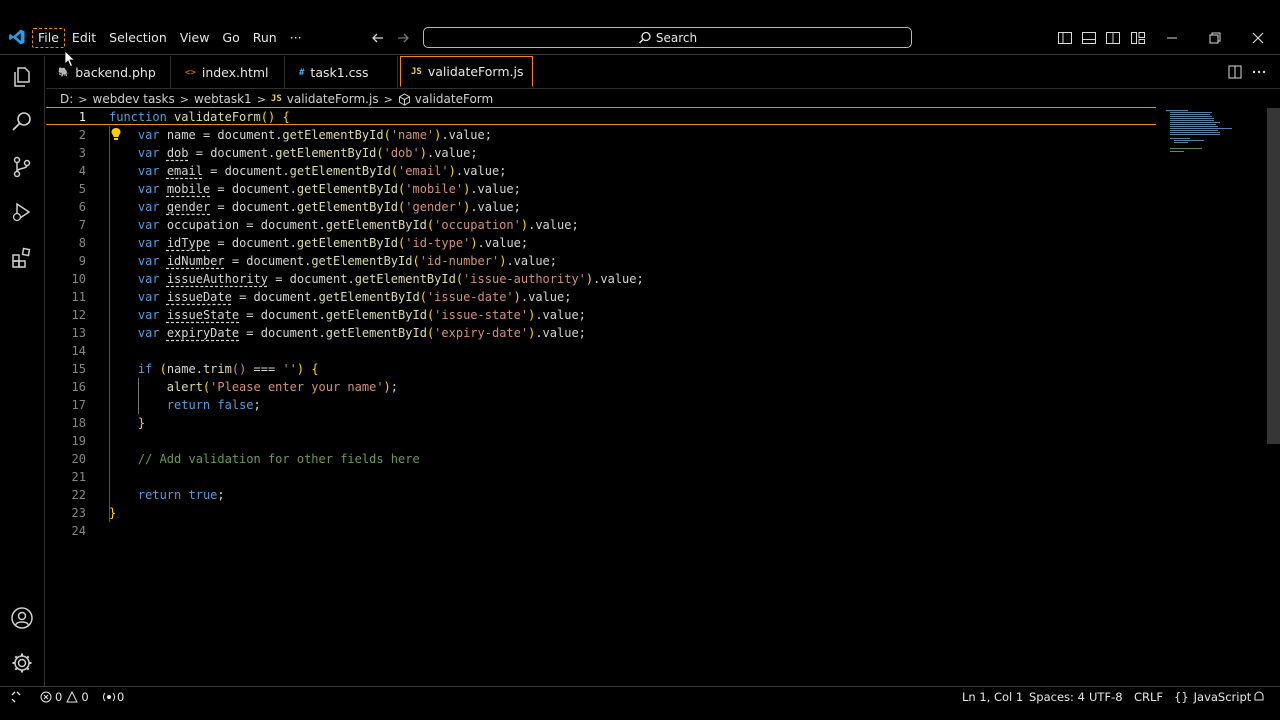  I want to click on breadcrumb-folder: webdev tasks, so click(134, 99).